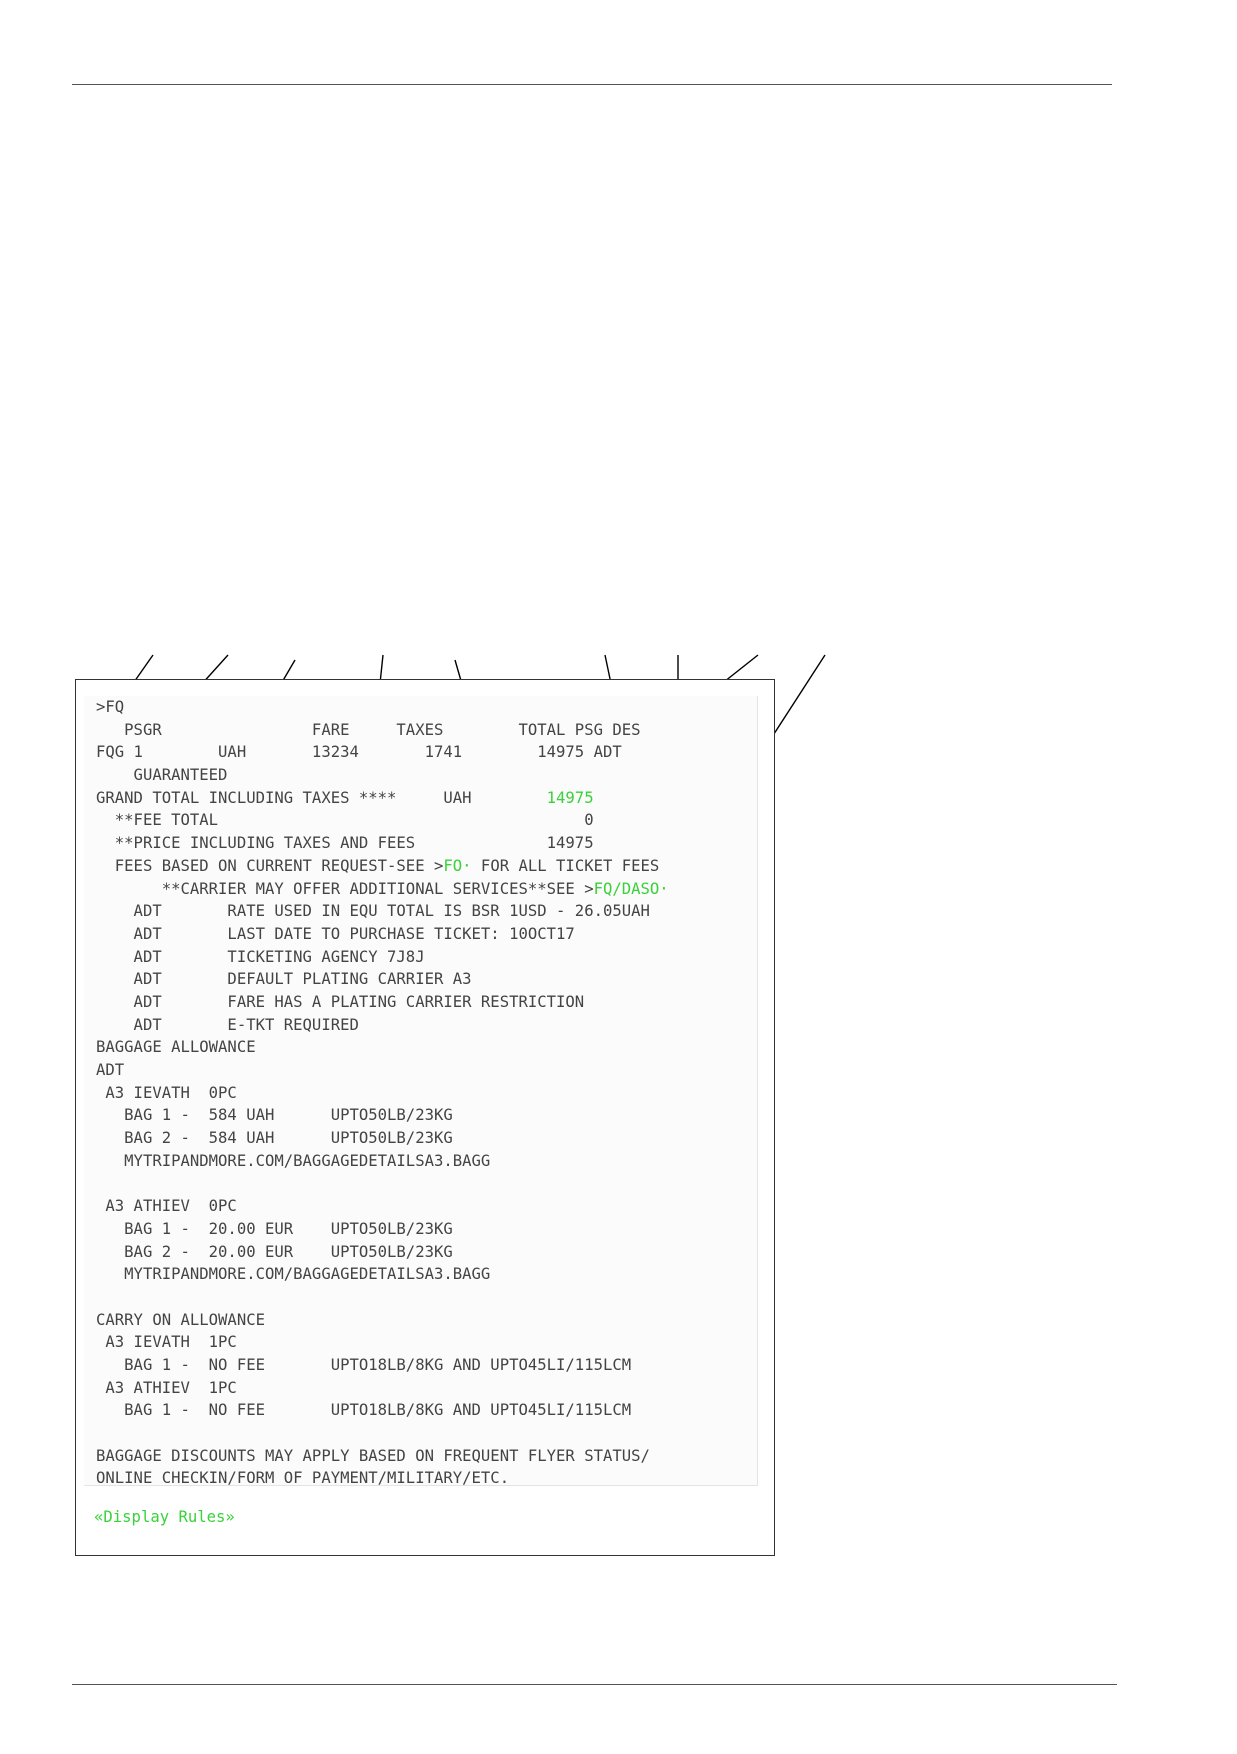  I want to click on terminal-line: ADT, so click(426, 1070).